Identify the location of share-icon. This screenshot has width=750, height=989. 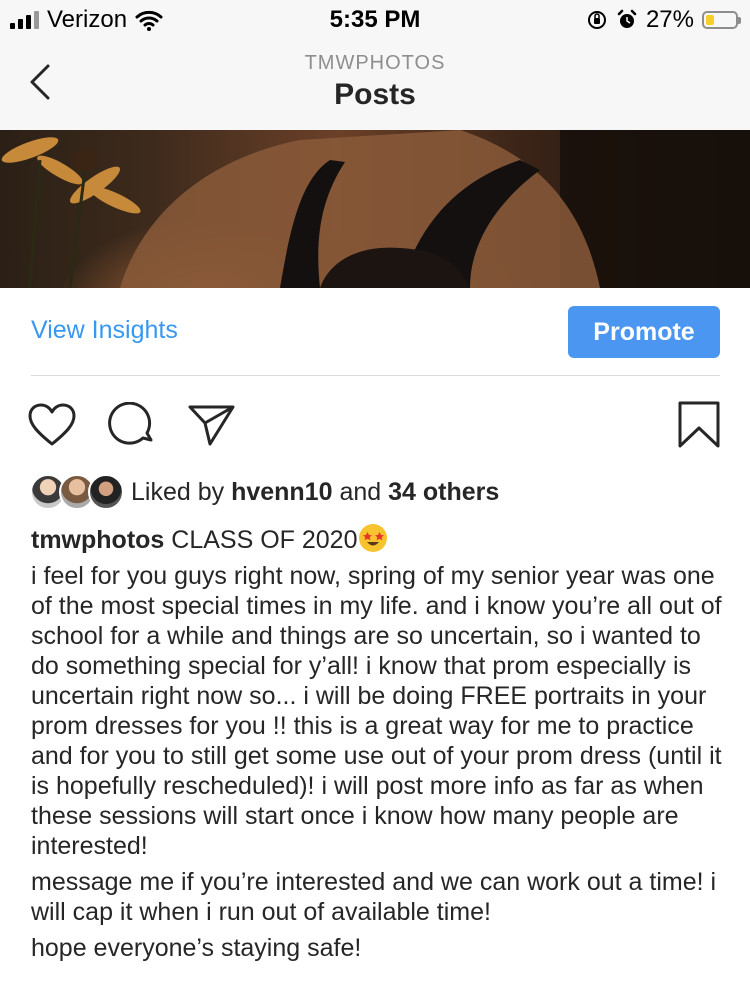
(212, 425).